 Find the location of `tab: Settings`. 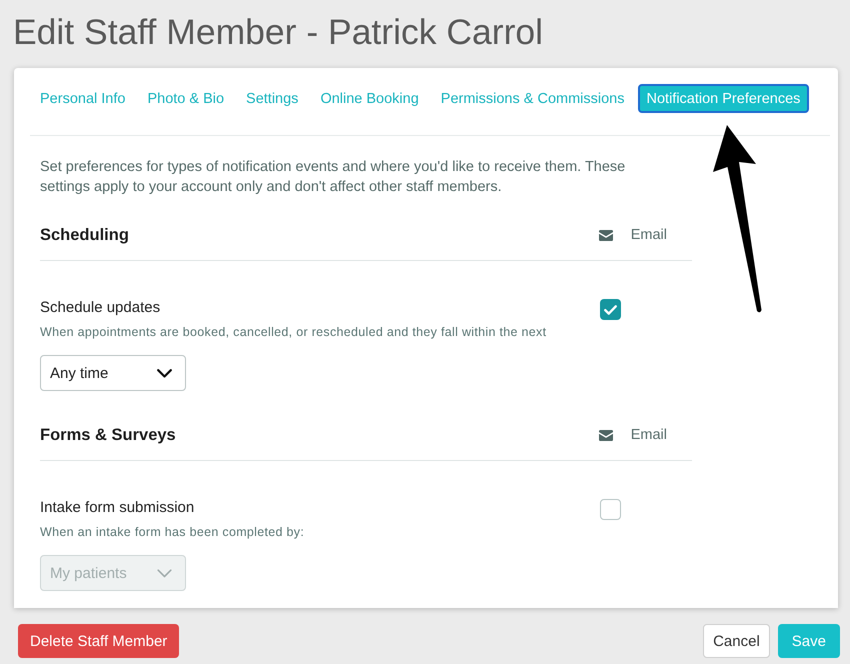

tab: Settings is located at coordinates (272, 98).